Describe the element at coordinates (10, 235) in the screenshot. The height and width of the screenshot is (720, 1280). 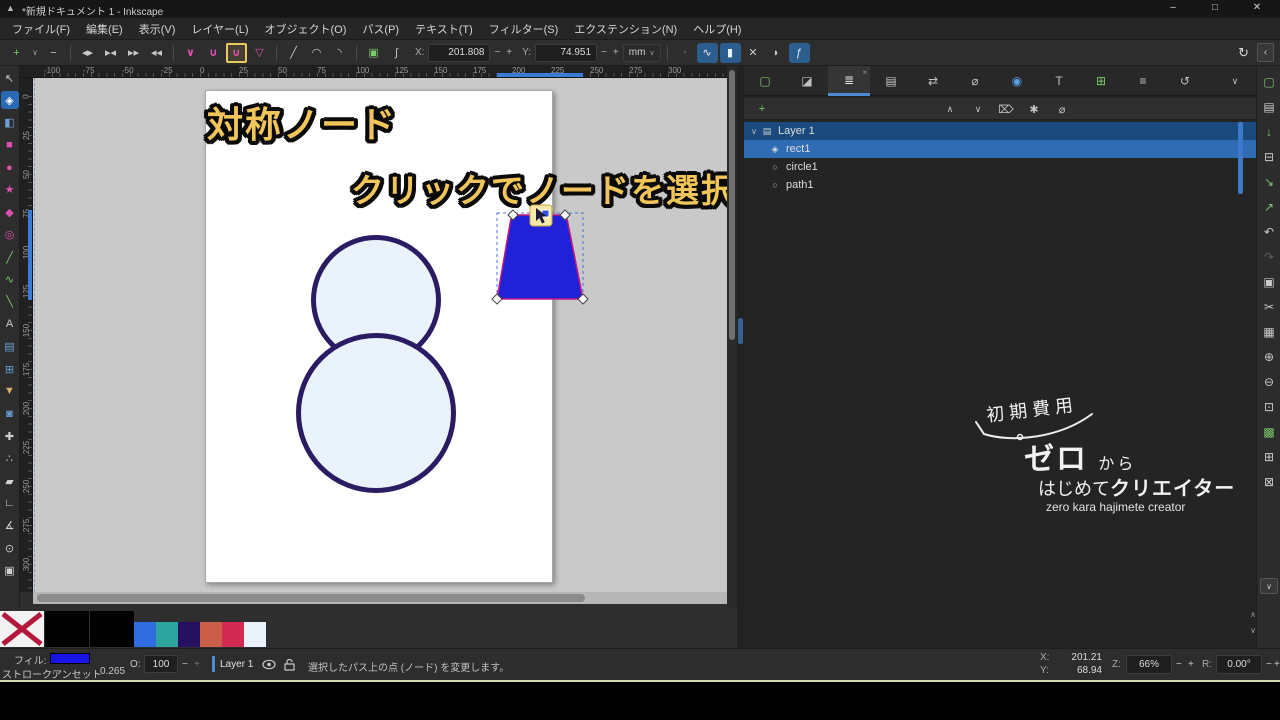
I see `spiral-tool: ◎` at that location.